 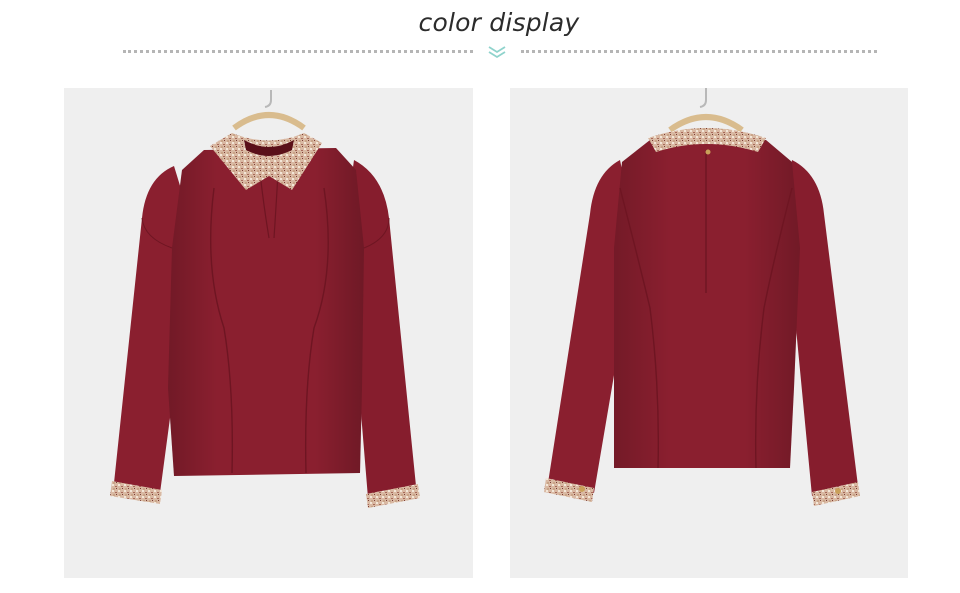 I want to click on double-chevron-down-icon, so click(x=497, y=52).